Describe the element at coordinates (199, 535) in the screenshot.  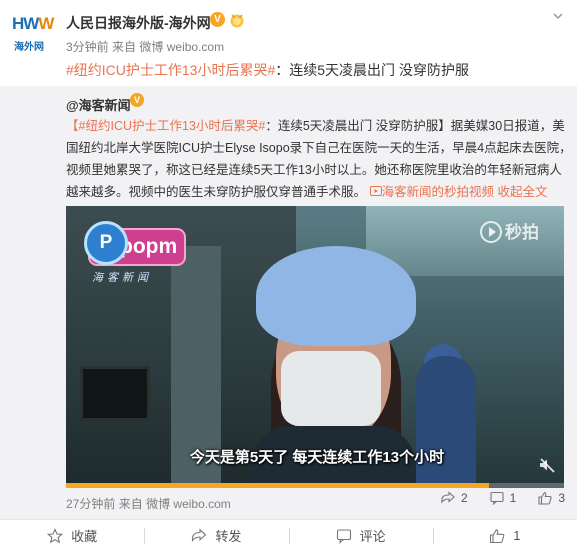
I see `repost-icon` at that location.